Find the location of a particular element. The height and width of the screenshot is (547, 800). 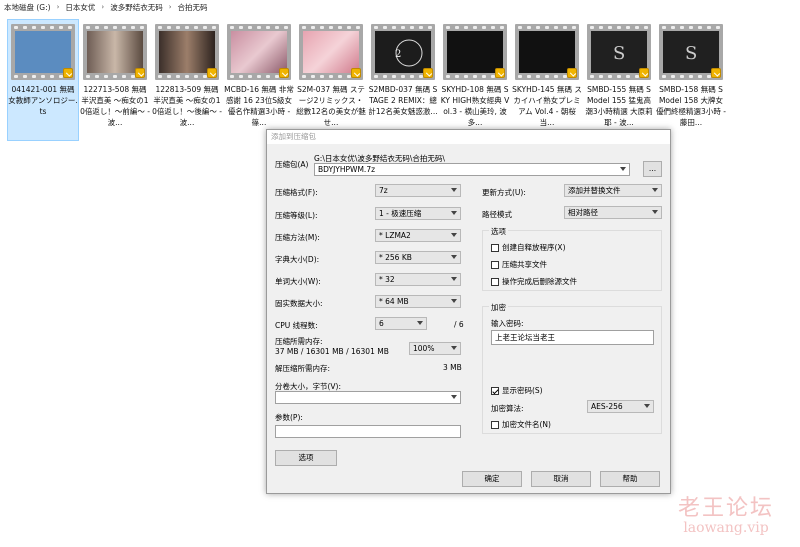

file-item: 041421-001 無碼 女教師アンソロジー.ts is located at coordinates (43, 80).